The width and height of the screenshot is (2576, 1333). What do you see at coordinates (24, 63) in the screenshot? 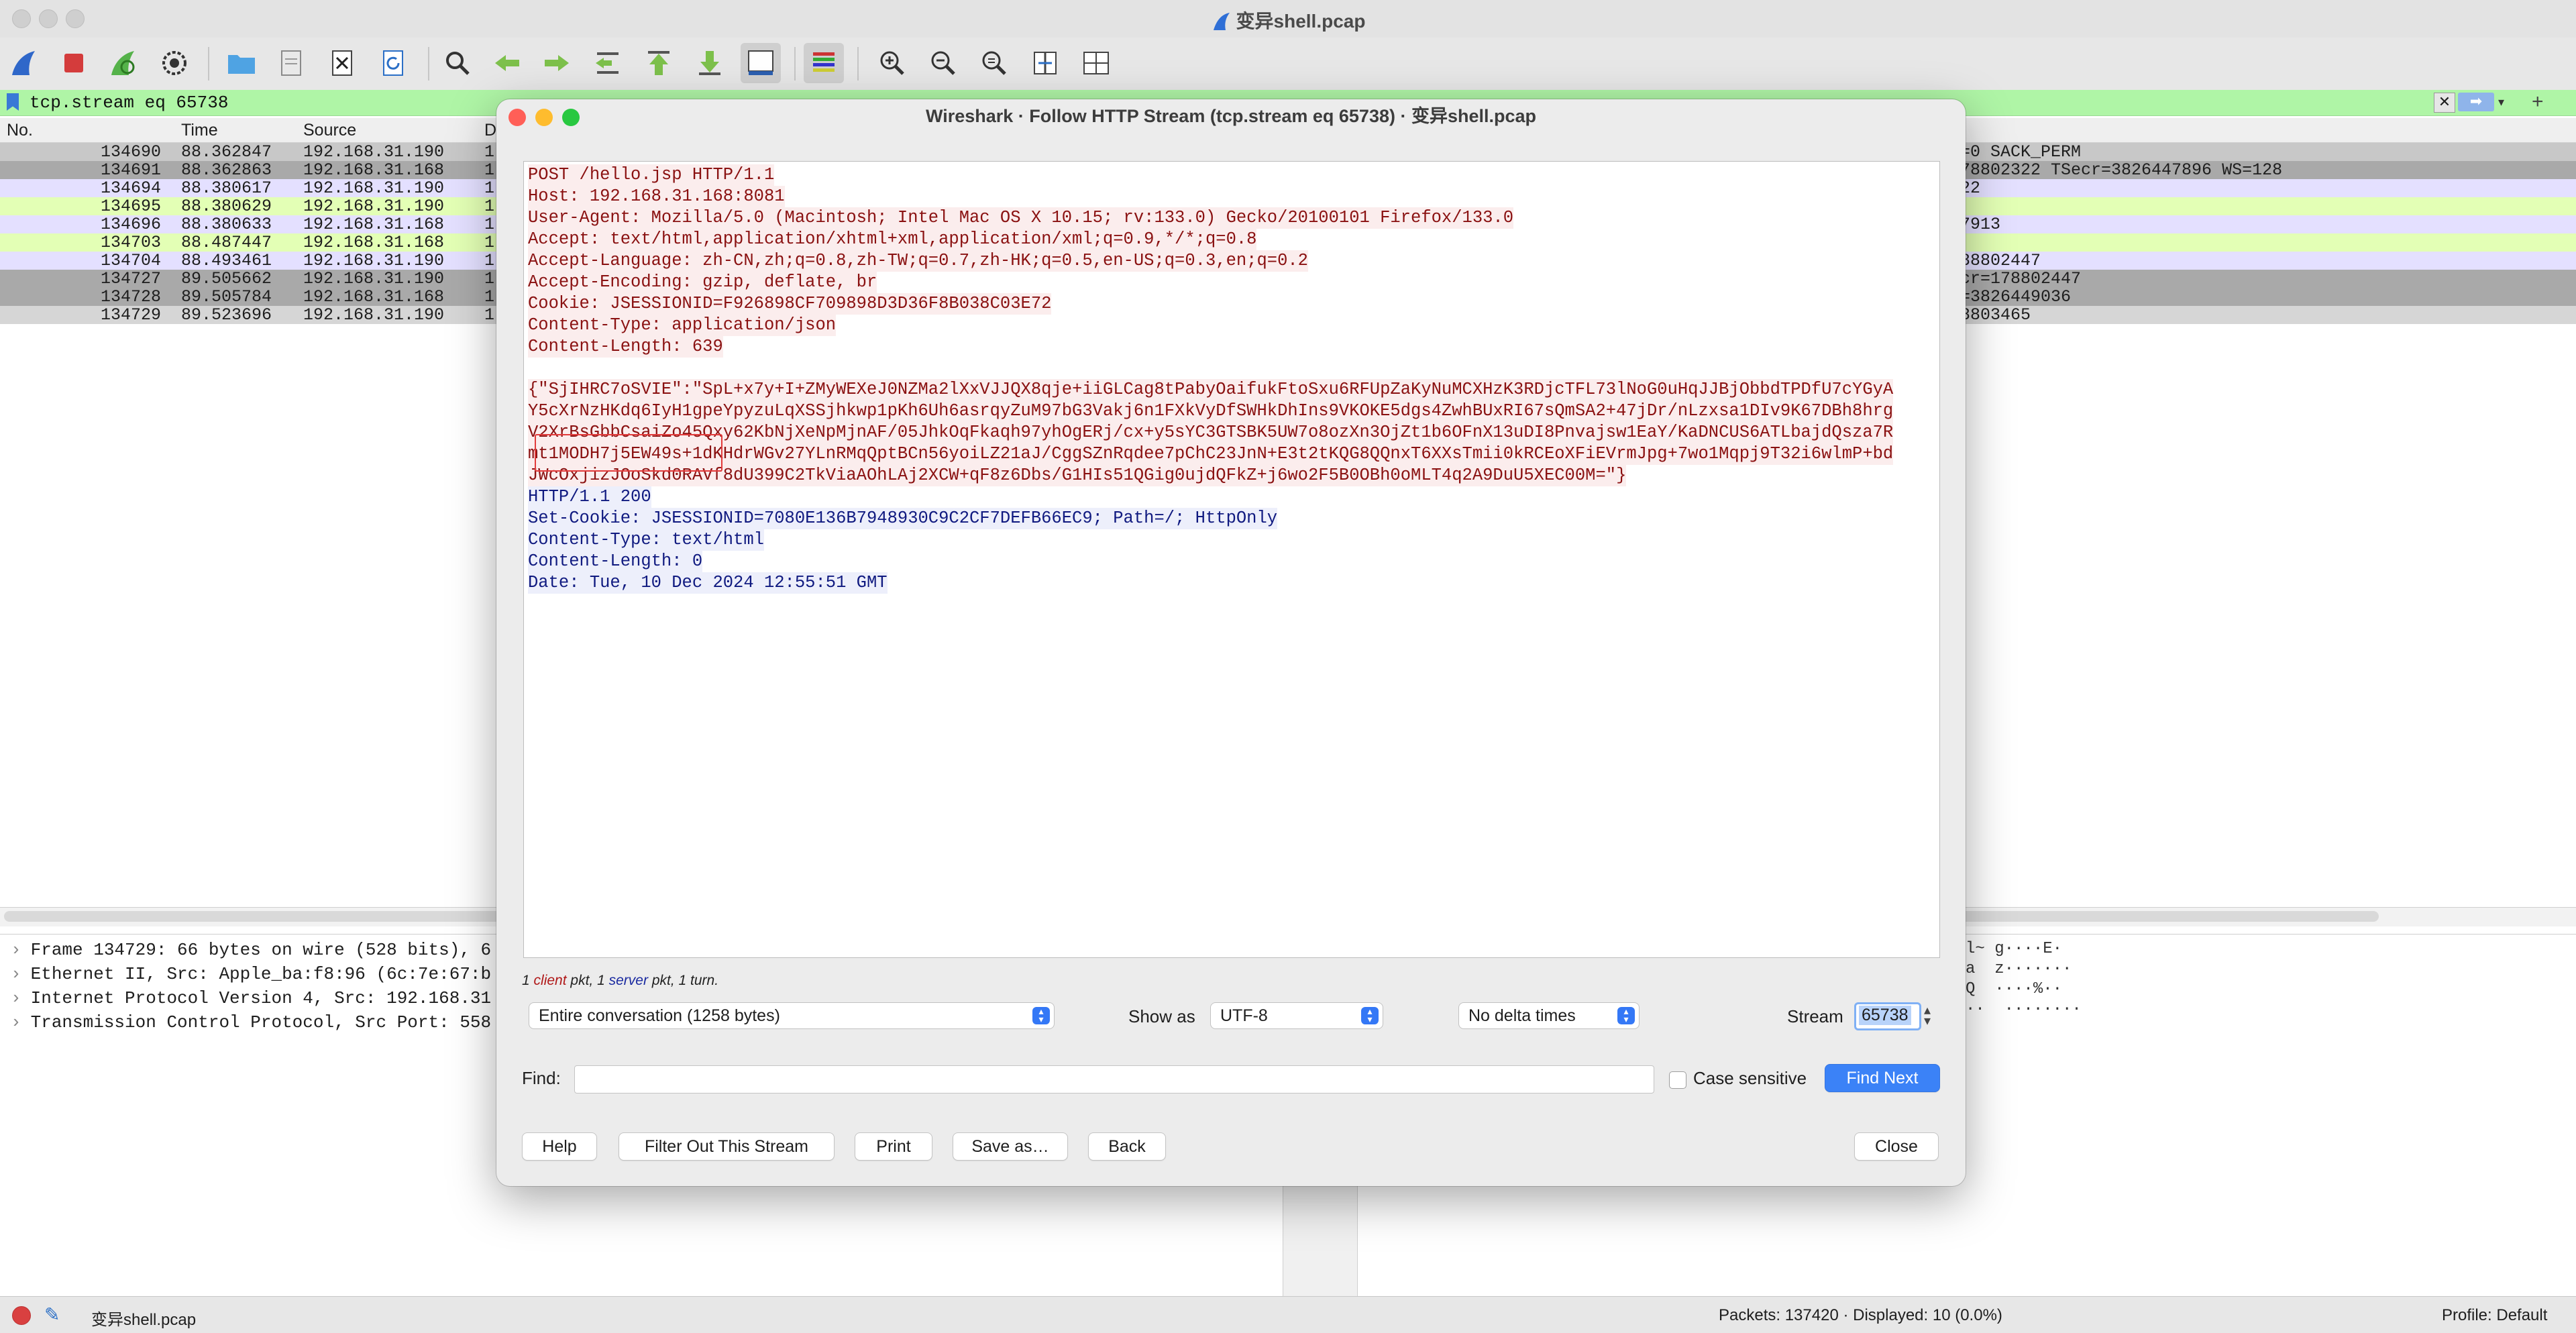
I see `shark-fin-start-icon` at bounding box center [24, 63].